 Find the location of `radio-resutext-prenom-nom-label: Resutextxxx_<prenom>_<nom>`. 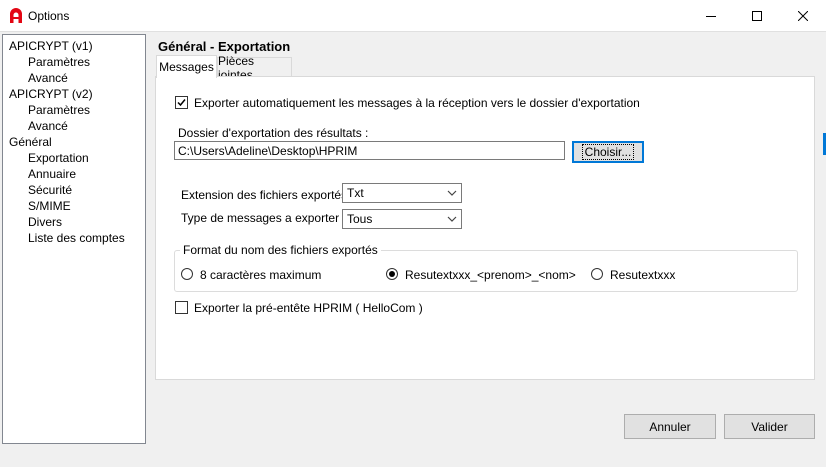

radio-resutext-prenom-nom-label: Resutextxxx_<prenom>_<nom> is located at coordinates (490, 275).